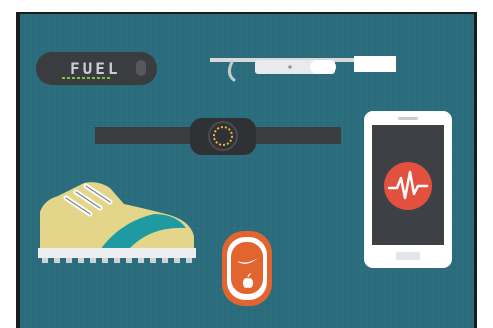 This screenshot has width=493, height=328. I want to click on nike-plus-sensor-icon, so click(247, 268).